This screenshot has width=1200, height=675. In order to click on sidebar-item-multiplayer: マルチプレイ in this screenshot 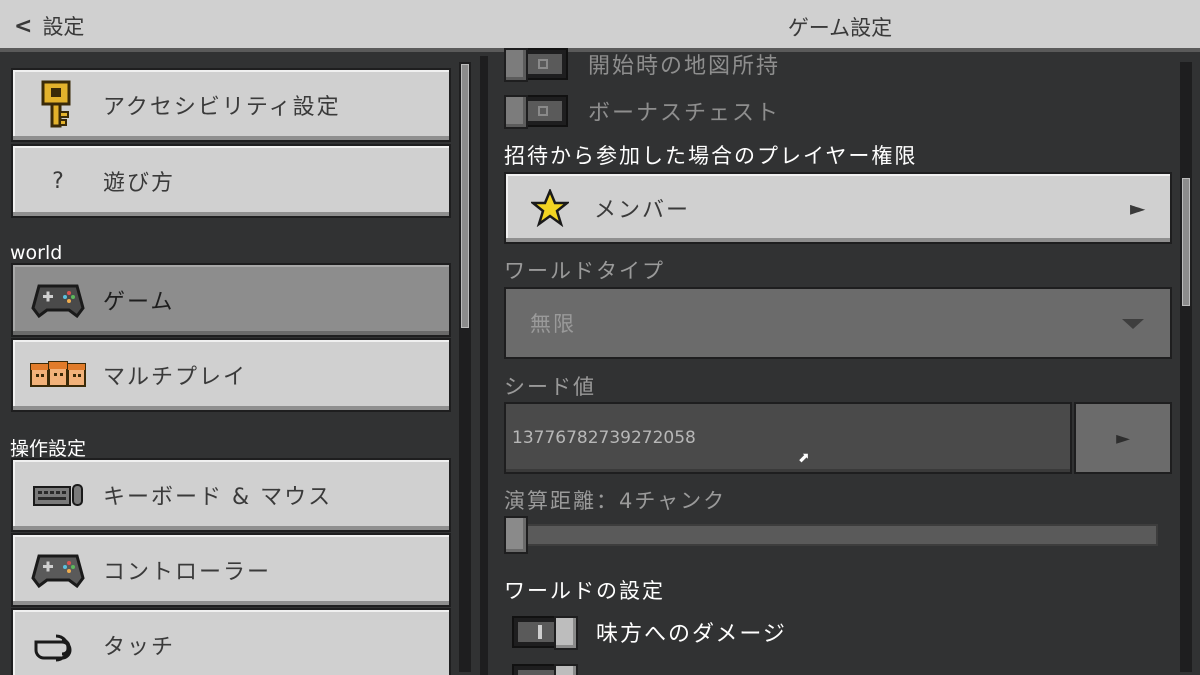, I will do `click(231, 375)`.